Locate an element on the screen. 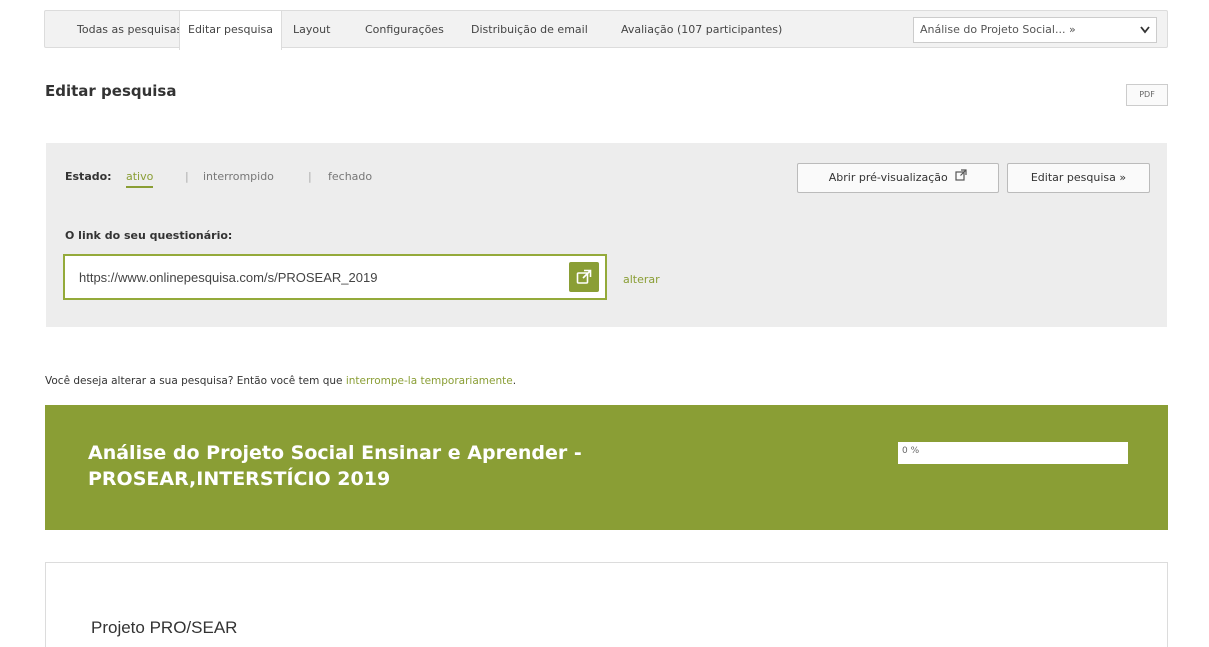 This screenshot has width=1209, height=647. open-link-button is located at coordinates (584, 277).